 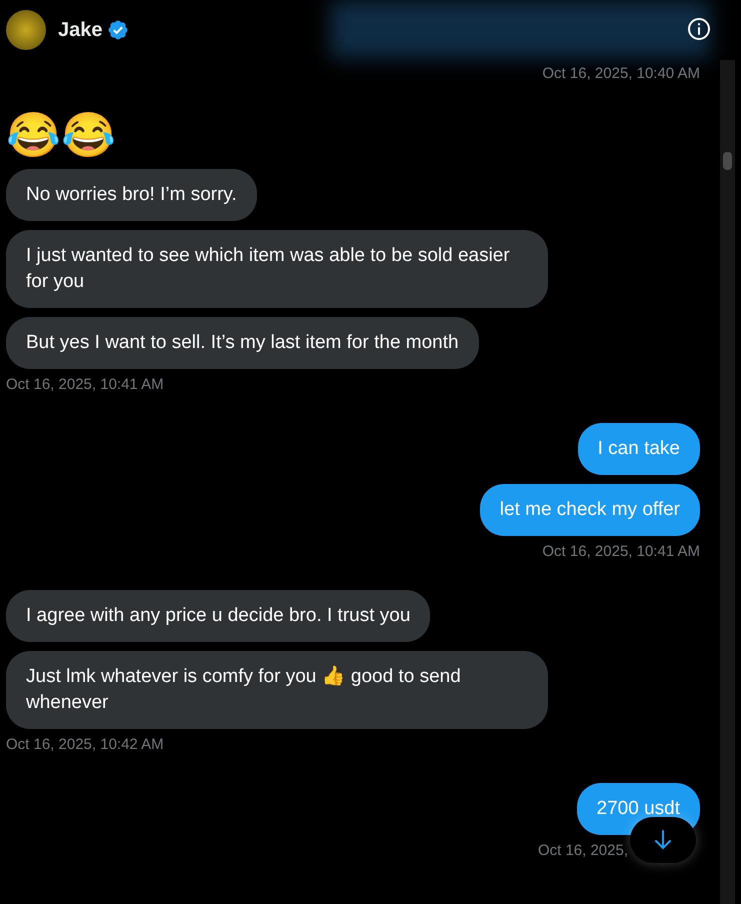 I want to click on info-icon, so click(x=699, y=29).